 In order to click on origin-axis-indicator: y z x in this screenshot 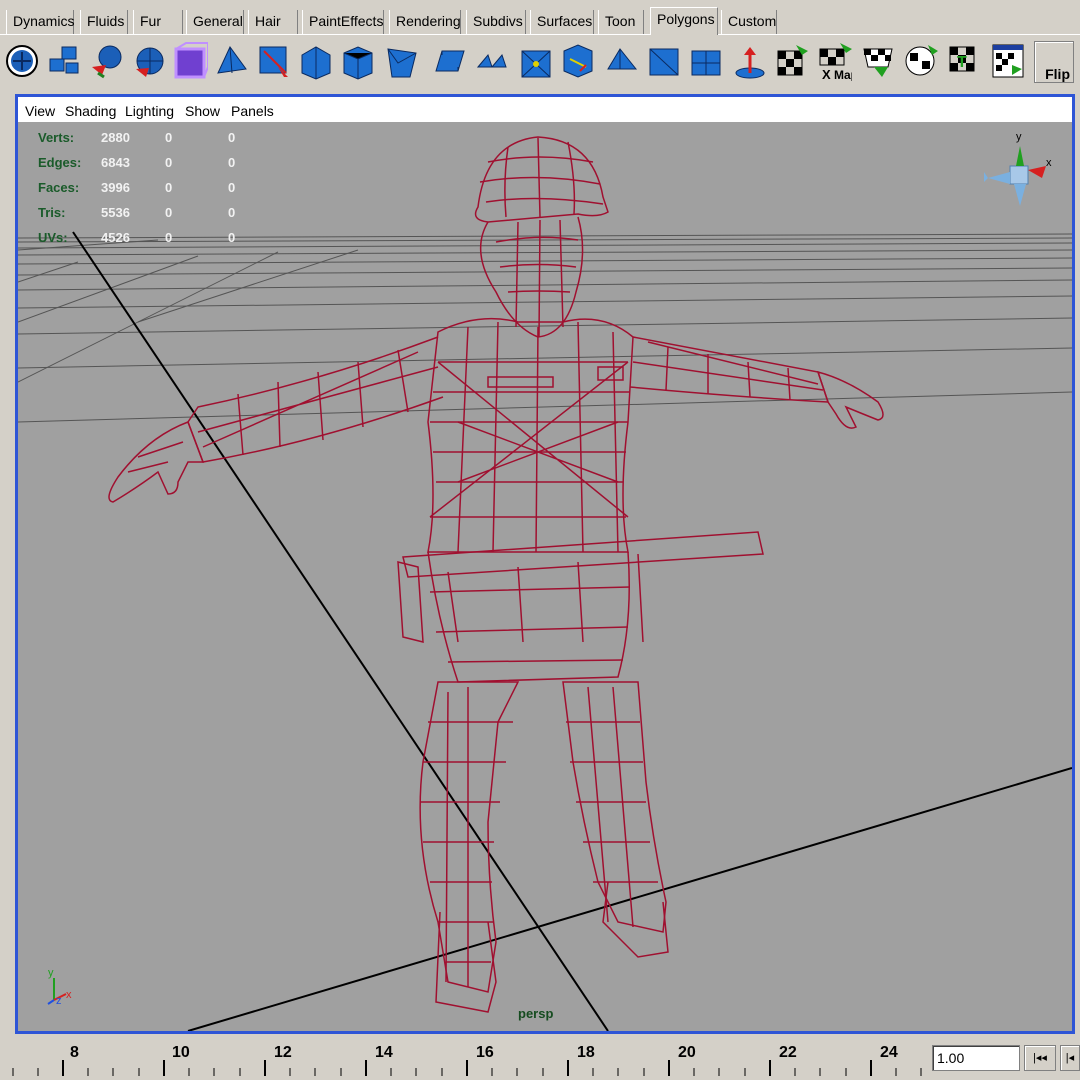, I will do `click(59, 987)`.